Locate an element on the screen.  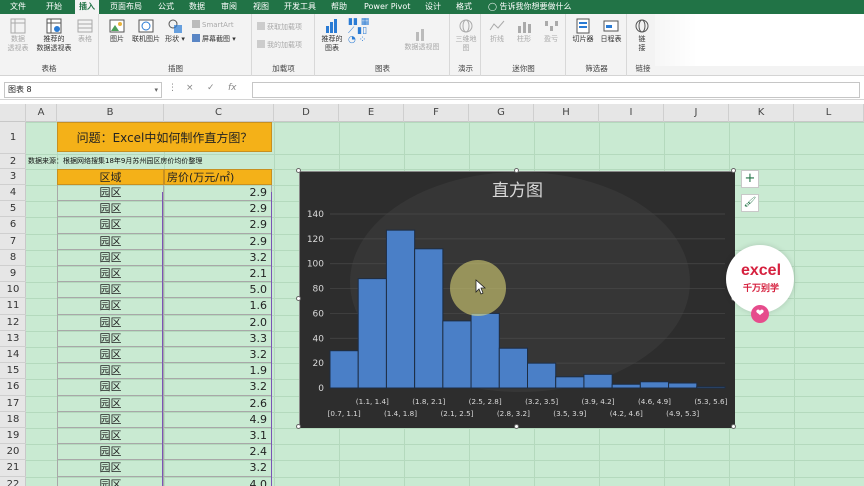
row-header: 11 is located at coordinates (13, 306).